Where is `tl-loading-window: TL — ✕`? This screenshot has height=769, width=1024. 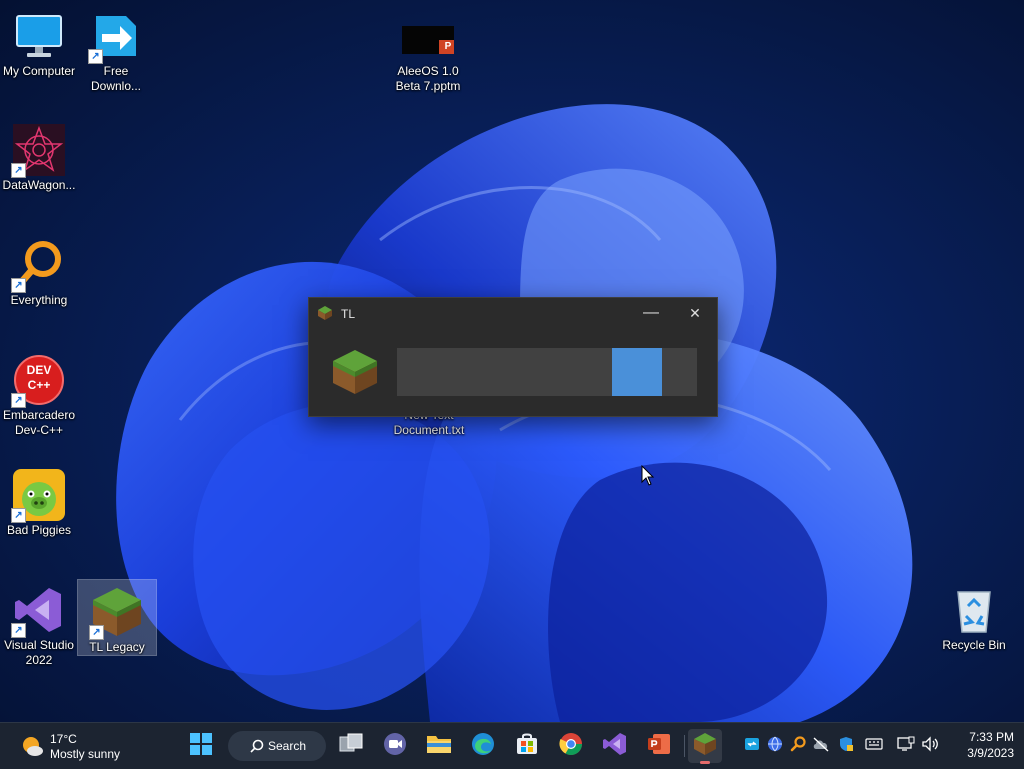 tl-loading-window: TL — ✕ is located at coordinates (513, 357).